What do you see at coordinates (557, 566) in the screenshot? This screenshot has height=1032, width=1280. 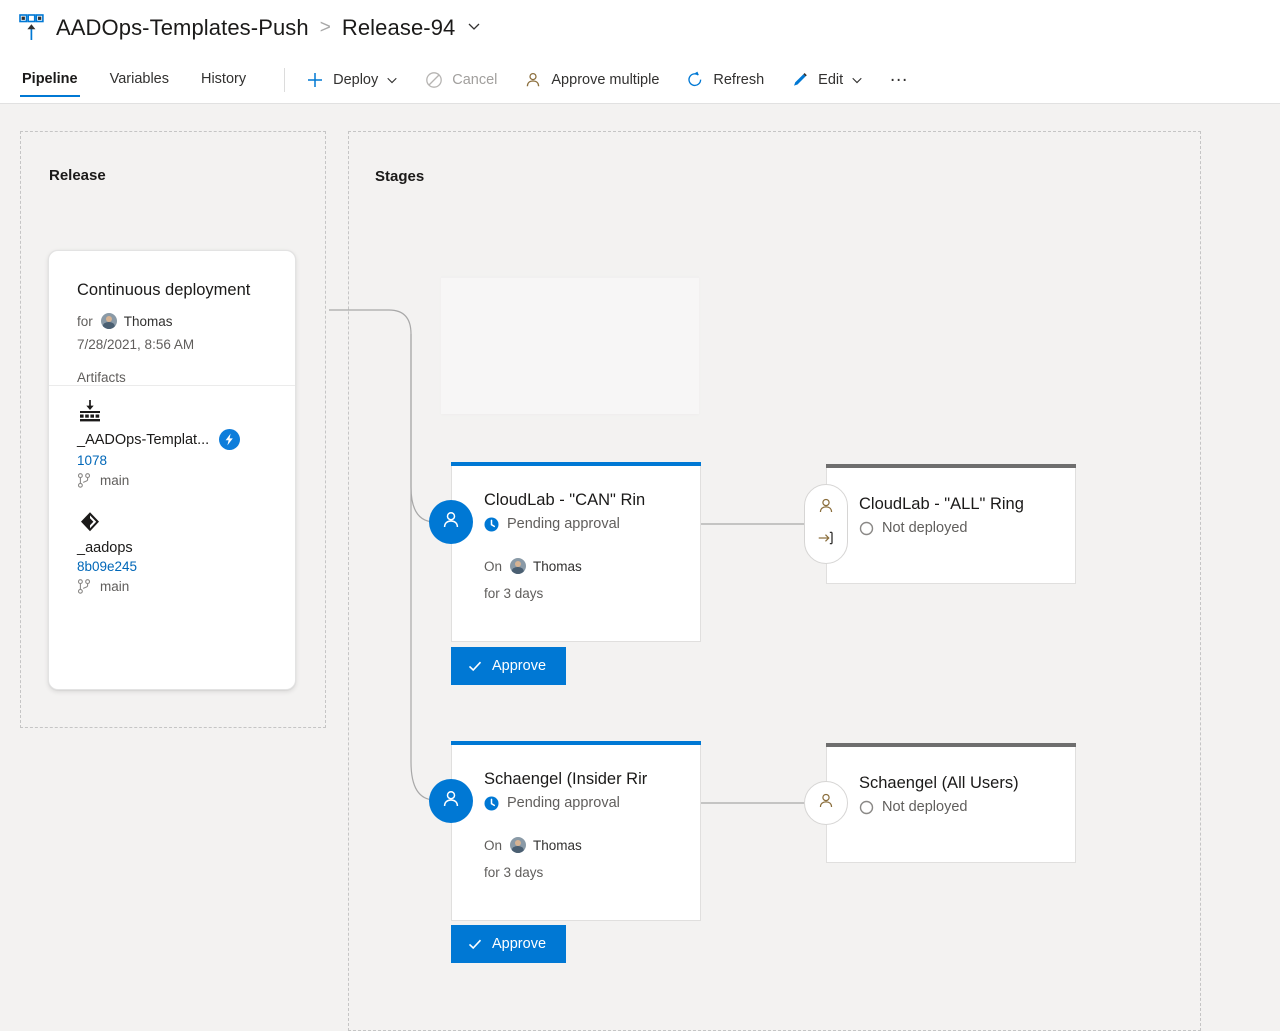 I see `stage-approver-name: Thomas` at bounding box center [557, 566].